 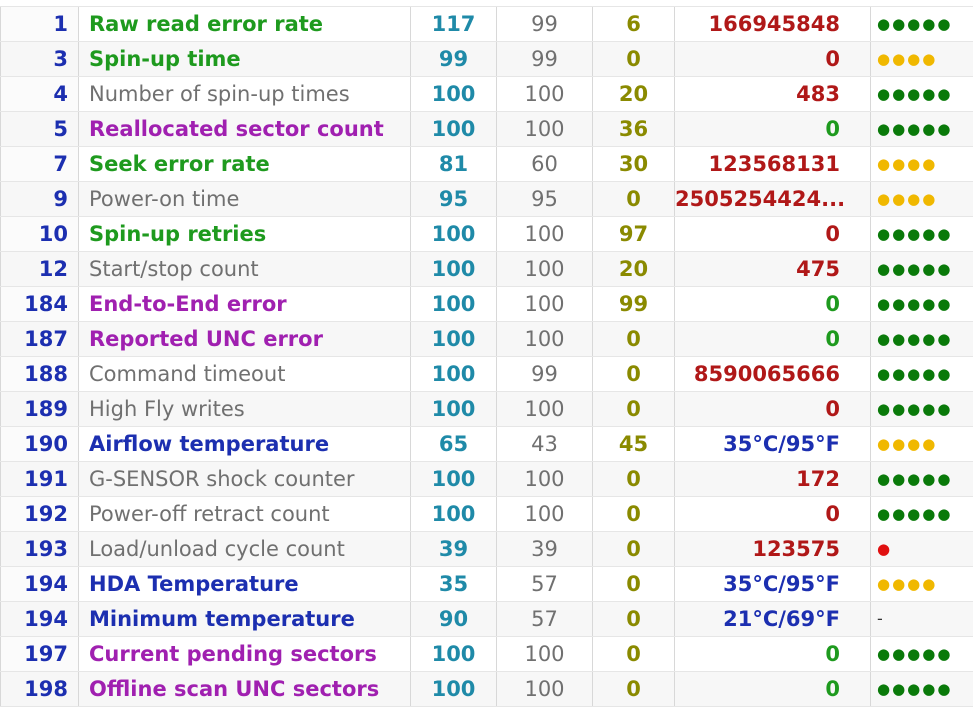 I want to click on attribute-name: Load/unload cycle count, so click(x=244, y=549).